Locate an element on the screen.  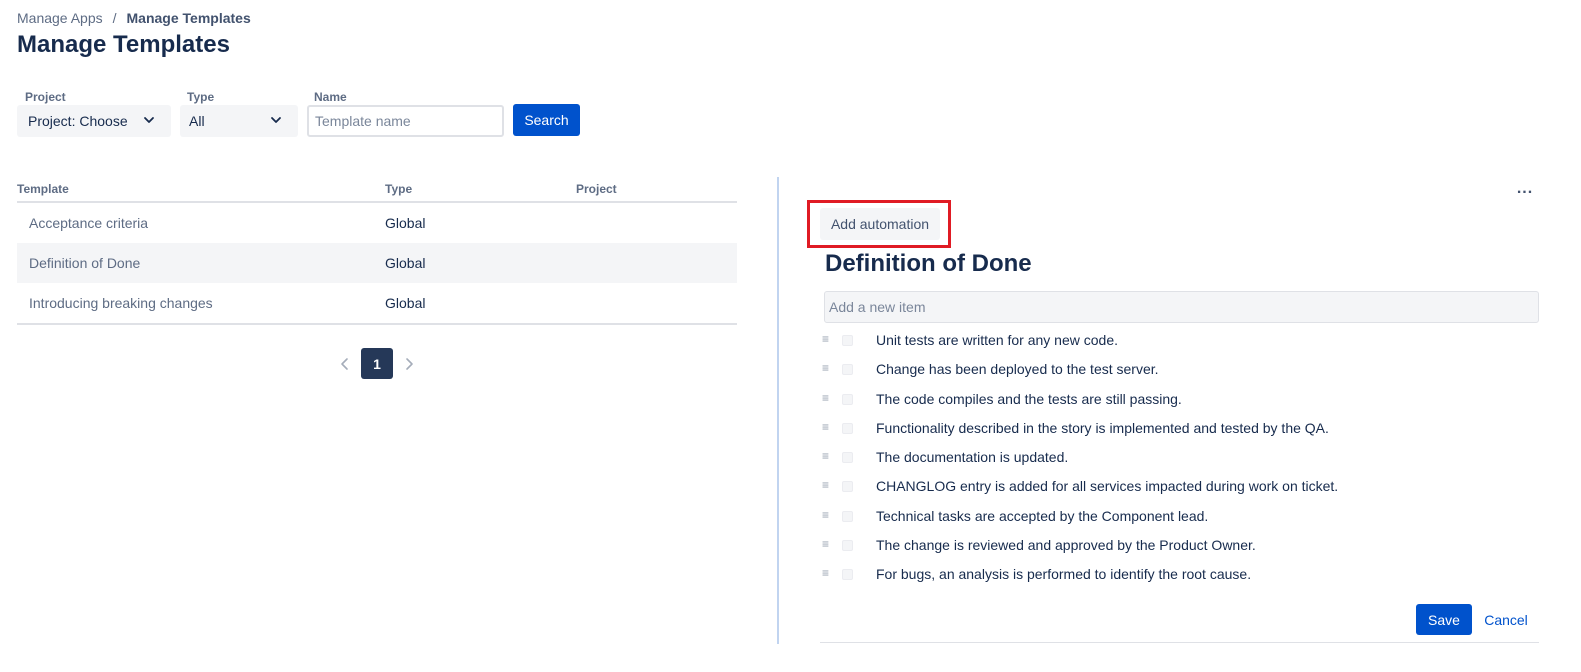
template-name-input is located at coordinates (405, 121).